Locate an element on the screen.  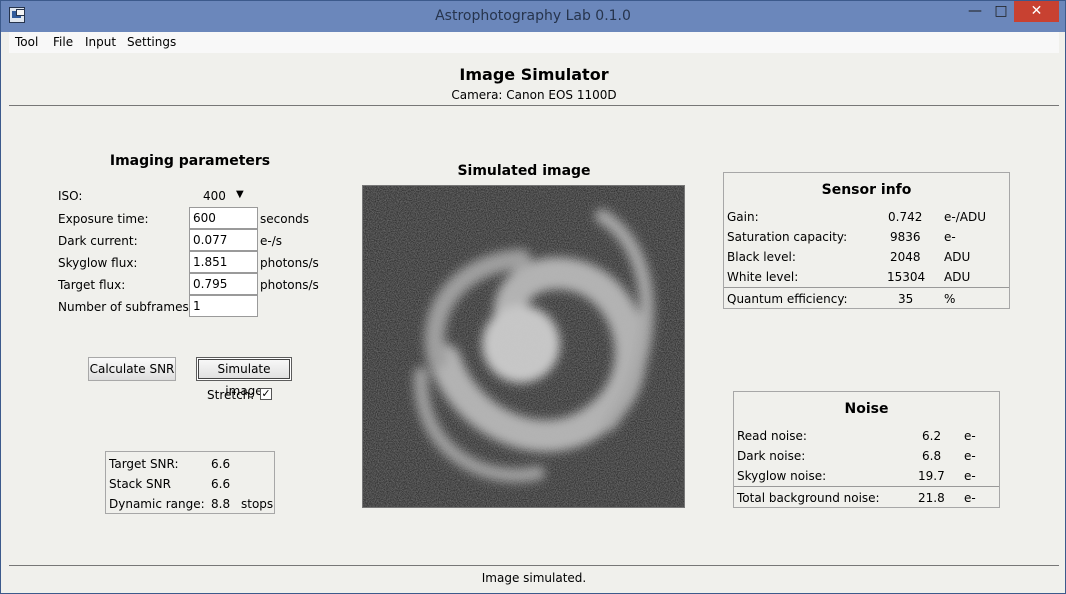
dark-noise-unit: e- is located at coordinates (970, 456).